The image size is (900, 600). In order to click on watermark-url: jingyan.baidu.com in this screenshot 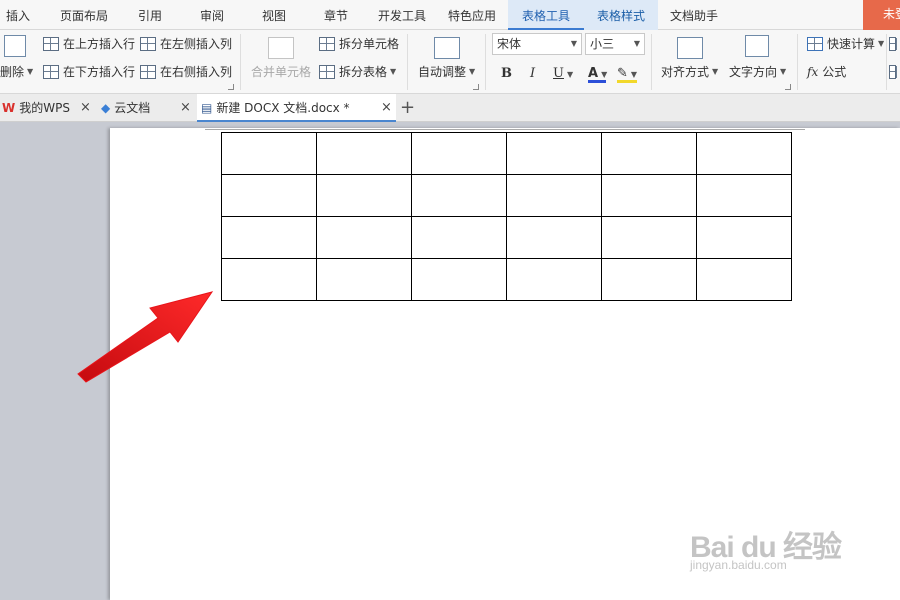, I will do `click(738, 565)`.